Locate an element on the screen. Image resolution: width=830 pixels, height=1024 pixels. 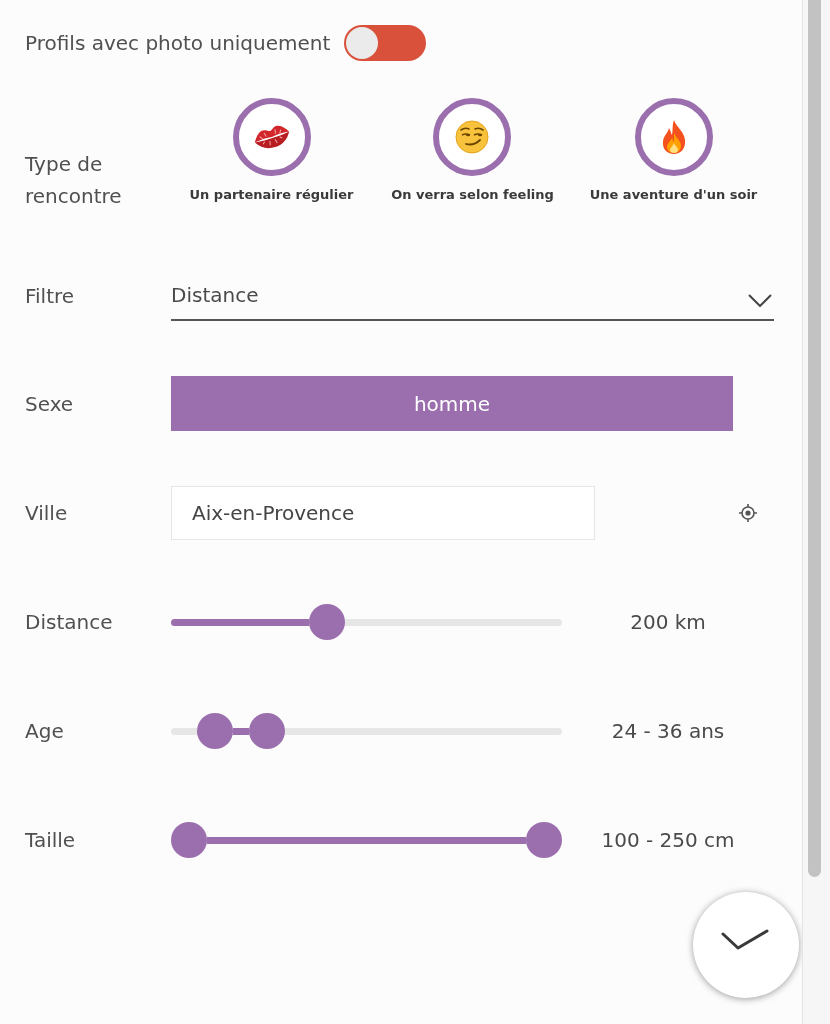
chevron-down-icon is located at coordinates (760, 300).